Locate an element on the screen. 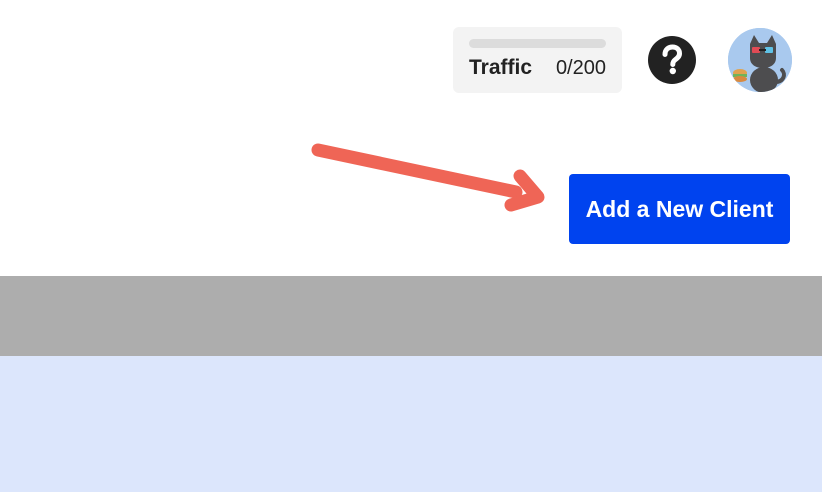 The height and width of the screenshot is (492, 822). question-mark-icon is located at coordinates (672, 59).